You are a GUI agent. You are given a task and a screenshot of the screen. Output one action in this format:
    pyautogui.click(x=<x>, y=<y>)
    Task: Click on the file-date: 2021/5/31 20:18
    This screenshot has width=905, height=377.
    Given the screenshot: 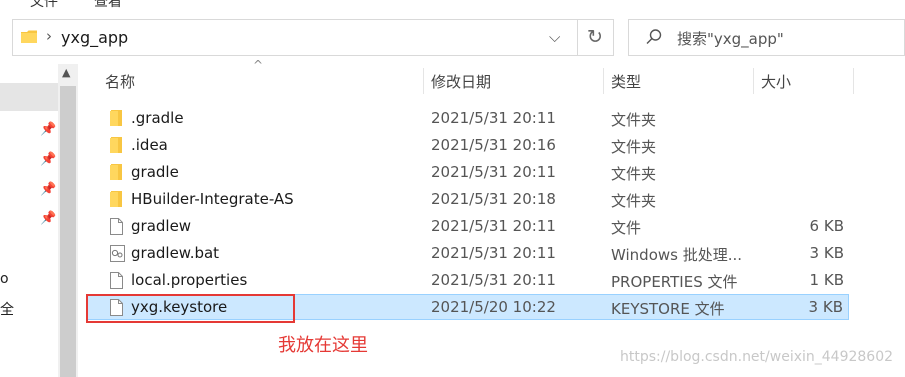 What is the action you would take?
    pyautogui.click(x=493, y=199)
    